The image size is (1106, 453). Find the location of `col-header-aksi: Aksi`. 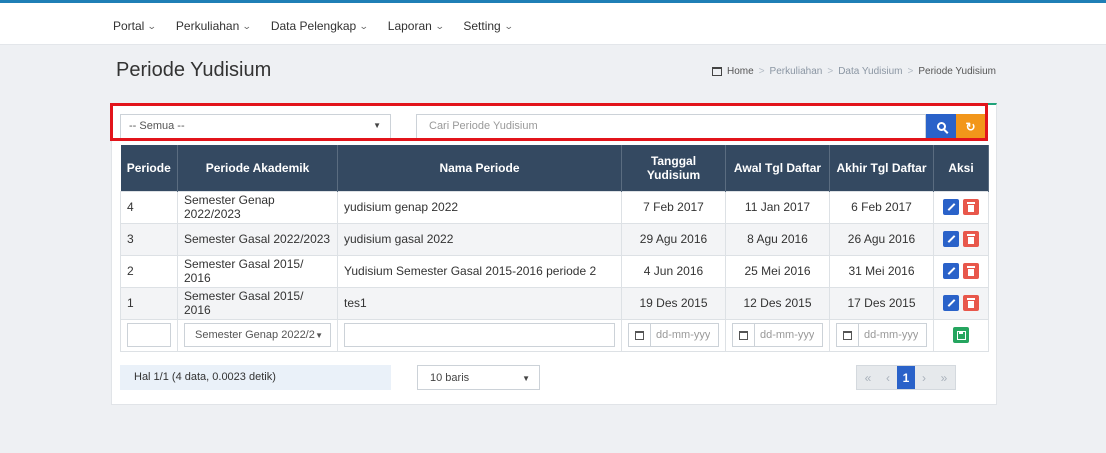

col-header-aksi: Aksi is located at coordinates (961, 168).